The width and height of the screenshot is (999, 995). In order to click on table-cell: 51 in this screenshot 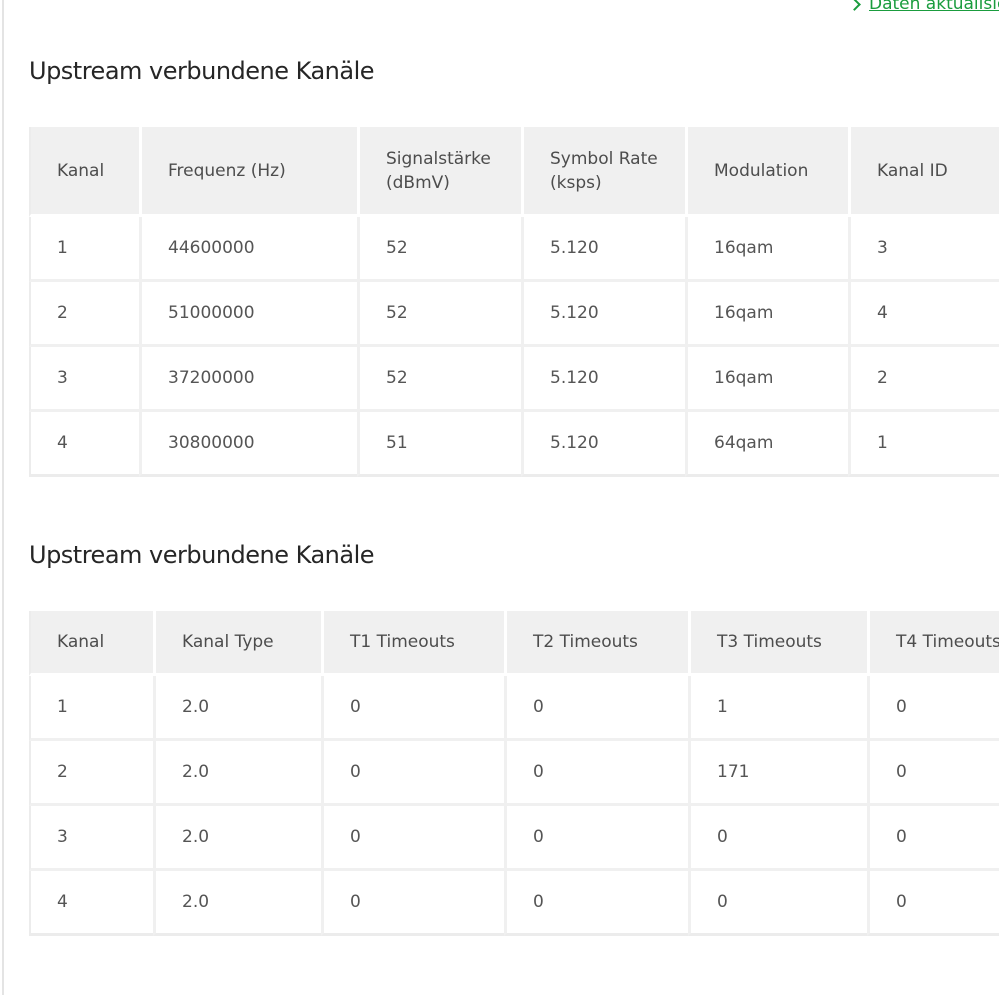, I will do `click(439, 444)`.